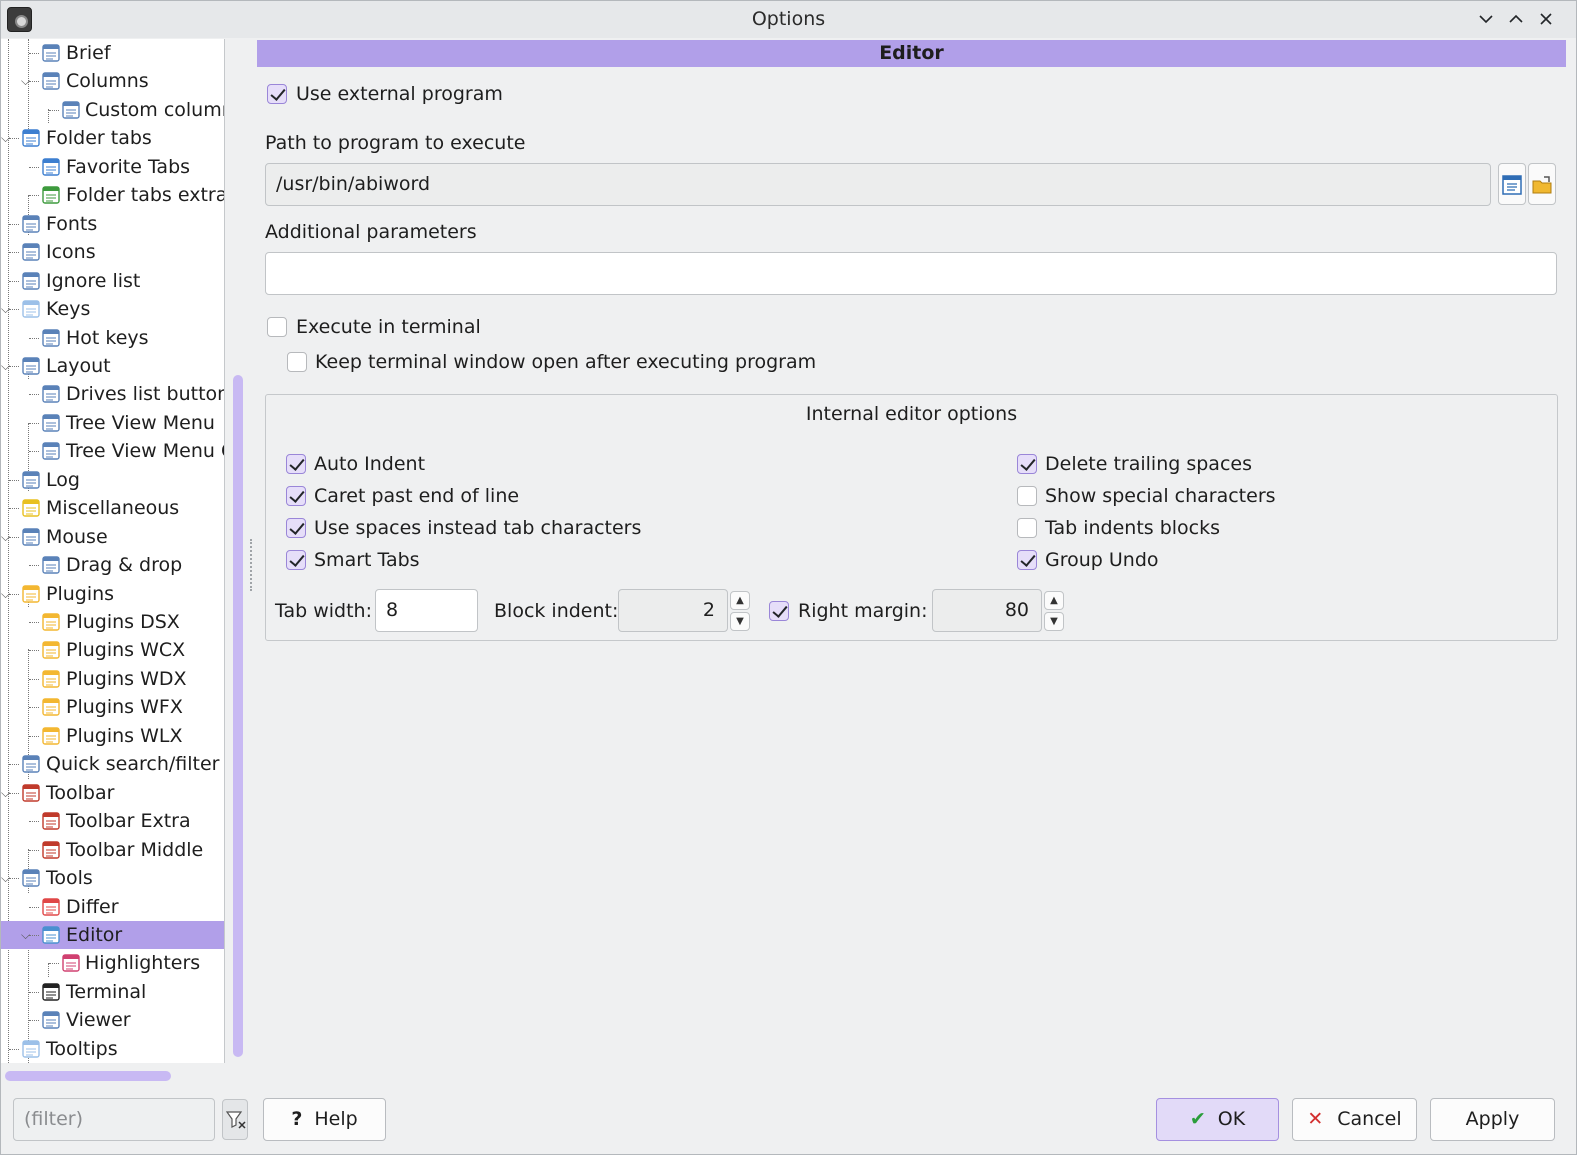  I want to click on tab-width-field: 8, so click(426, 610).